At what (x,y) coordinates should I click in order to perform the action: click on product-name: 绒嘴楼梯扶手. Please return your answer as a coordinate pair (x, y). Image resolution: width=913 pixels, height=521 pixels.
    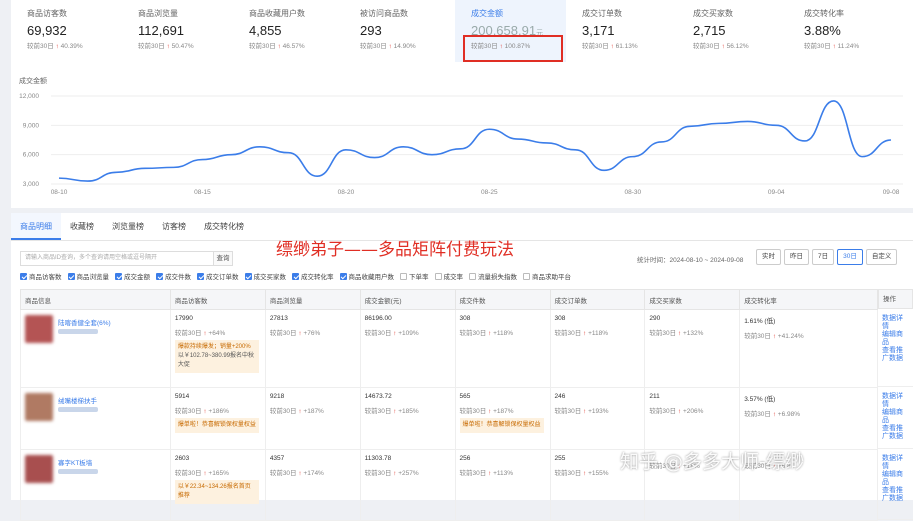
    Looking at the image, I should click on (78, 400).